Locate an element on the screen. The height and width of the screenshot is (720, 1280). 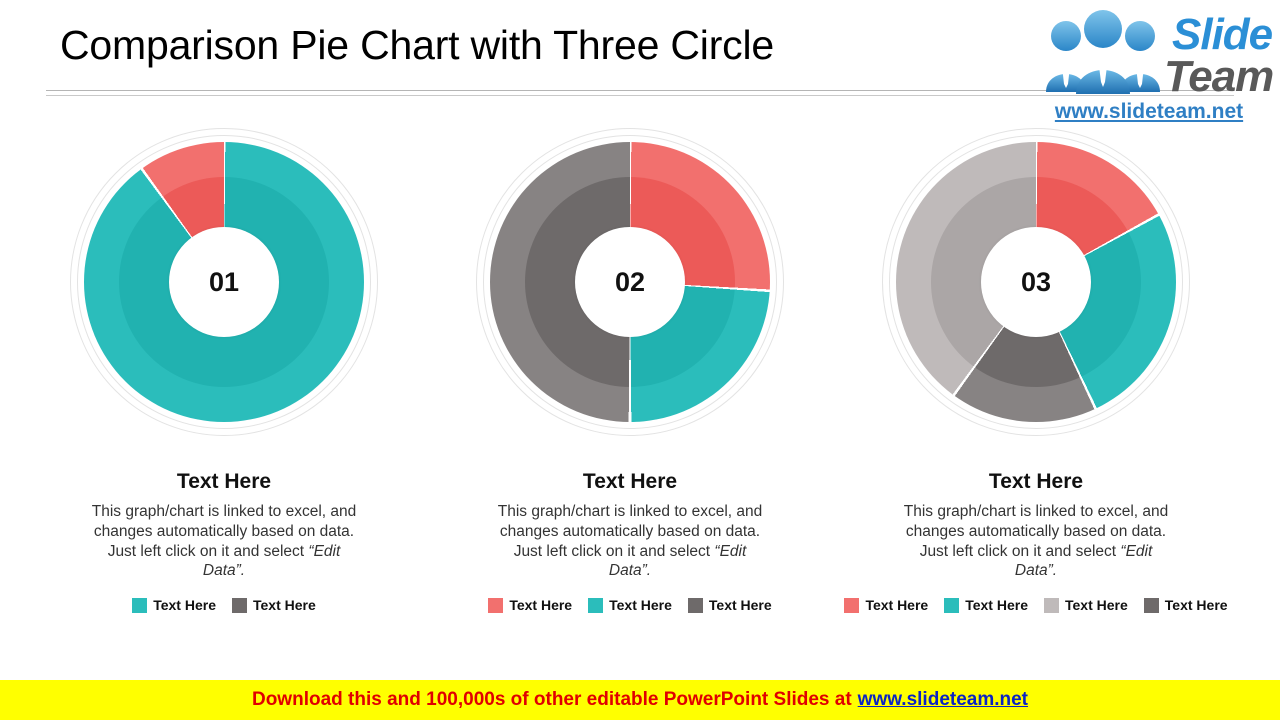
logo-text-team: Team is located at coordinates (1219, 76).